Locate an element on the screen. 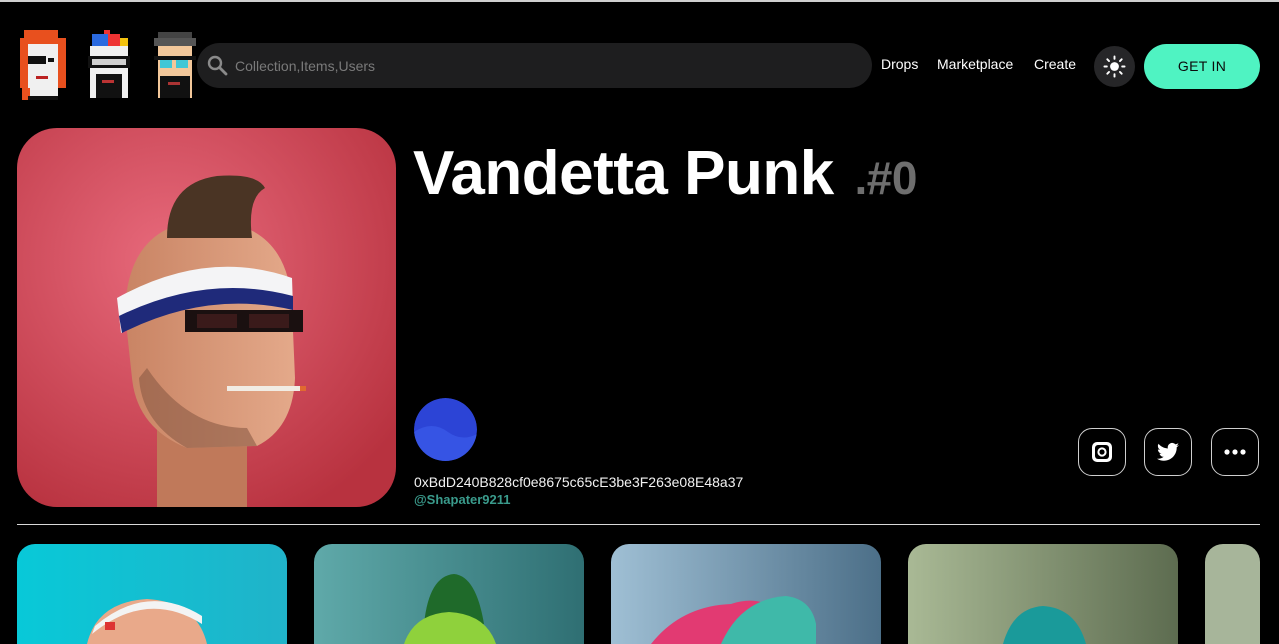 The height and width of the screenshot is (644, 1279). search-bar is located at coordinates (534, 65).